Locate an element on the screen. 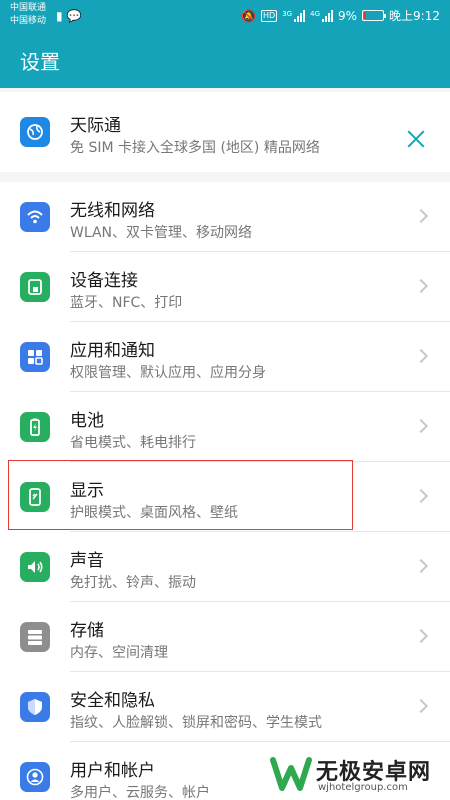 The image size is (450, 800). wifi-icon is located at coordinates (35, 217).